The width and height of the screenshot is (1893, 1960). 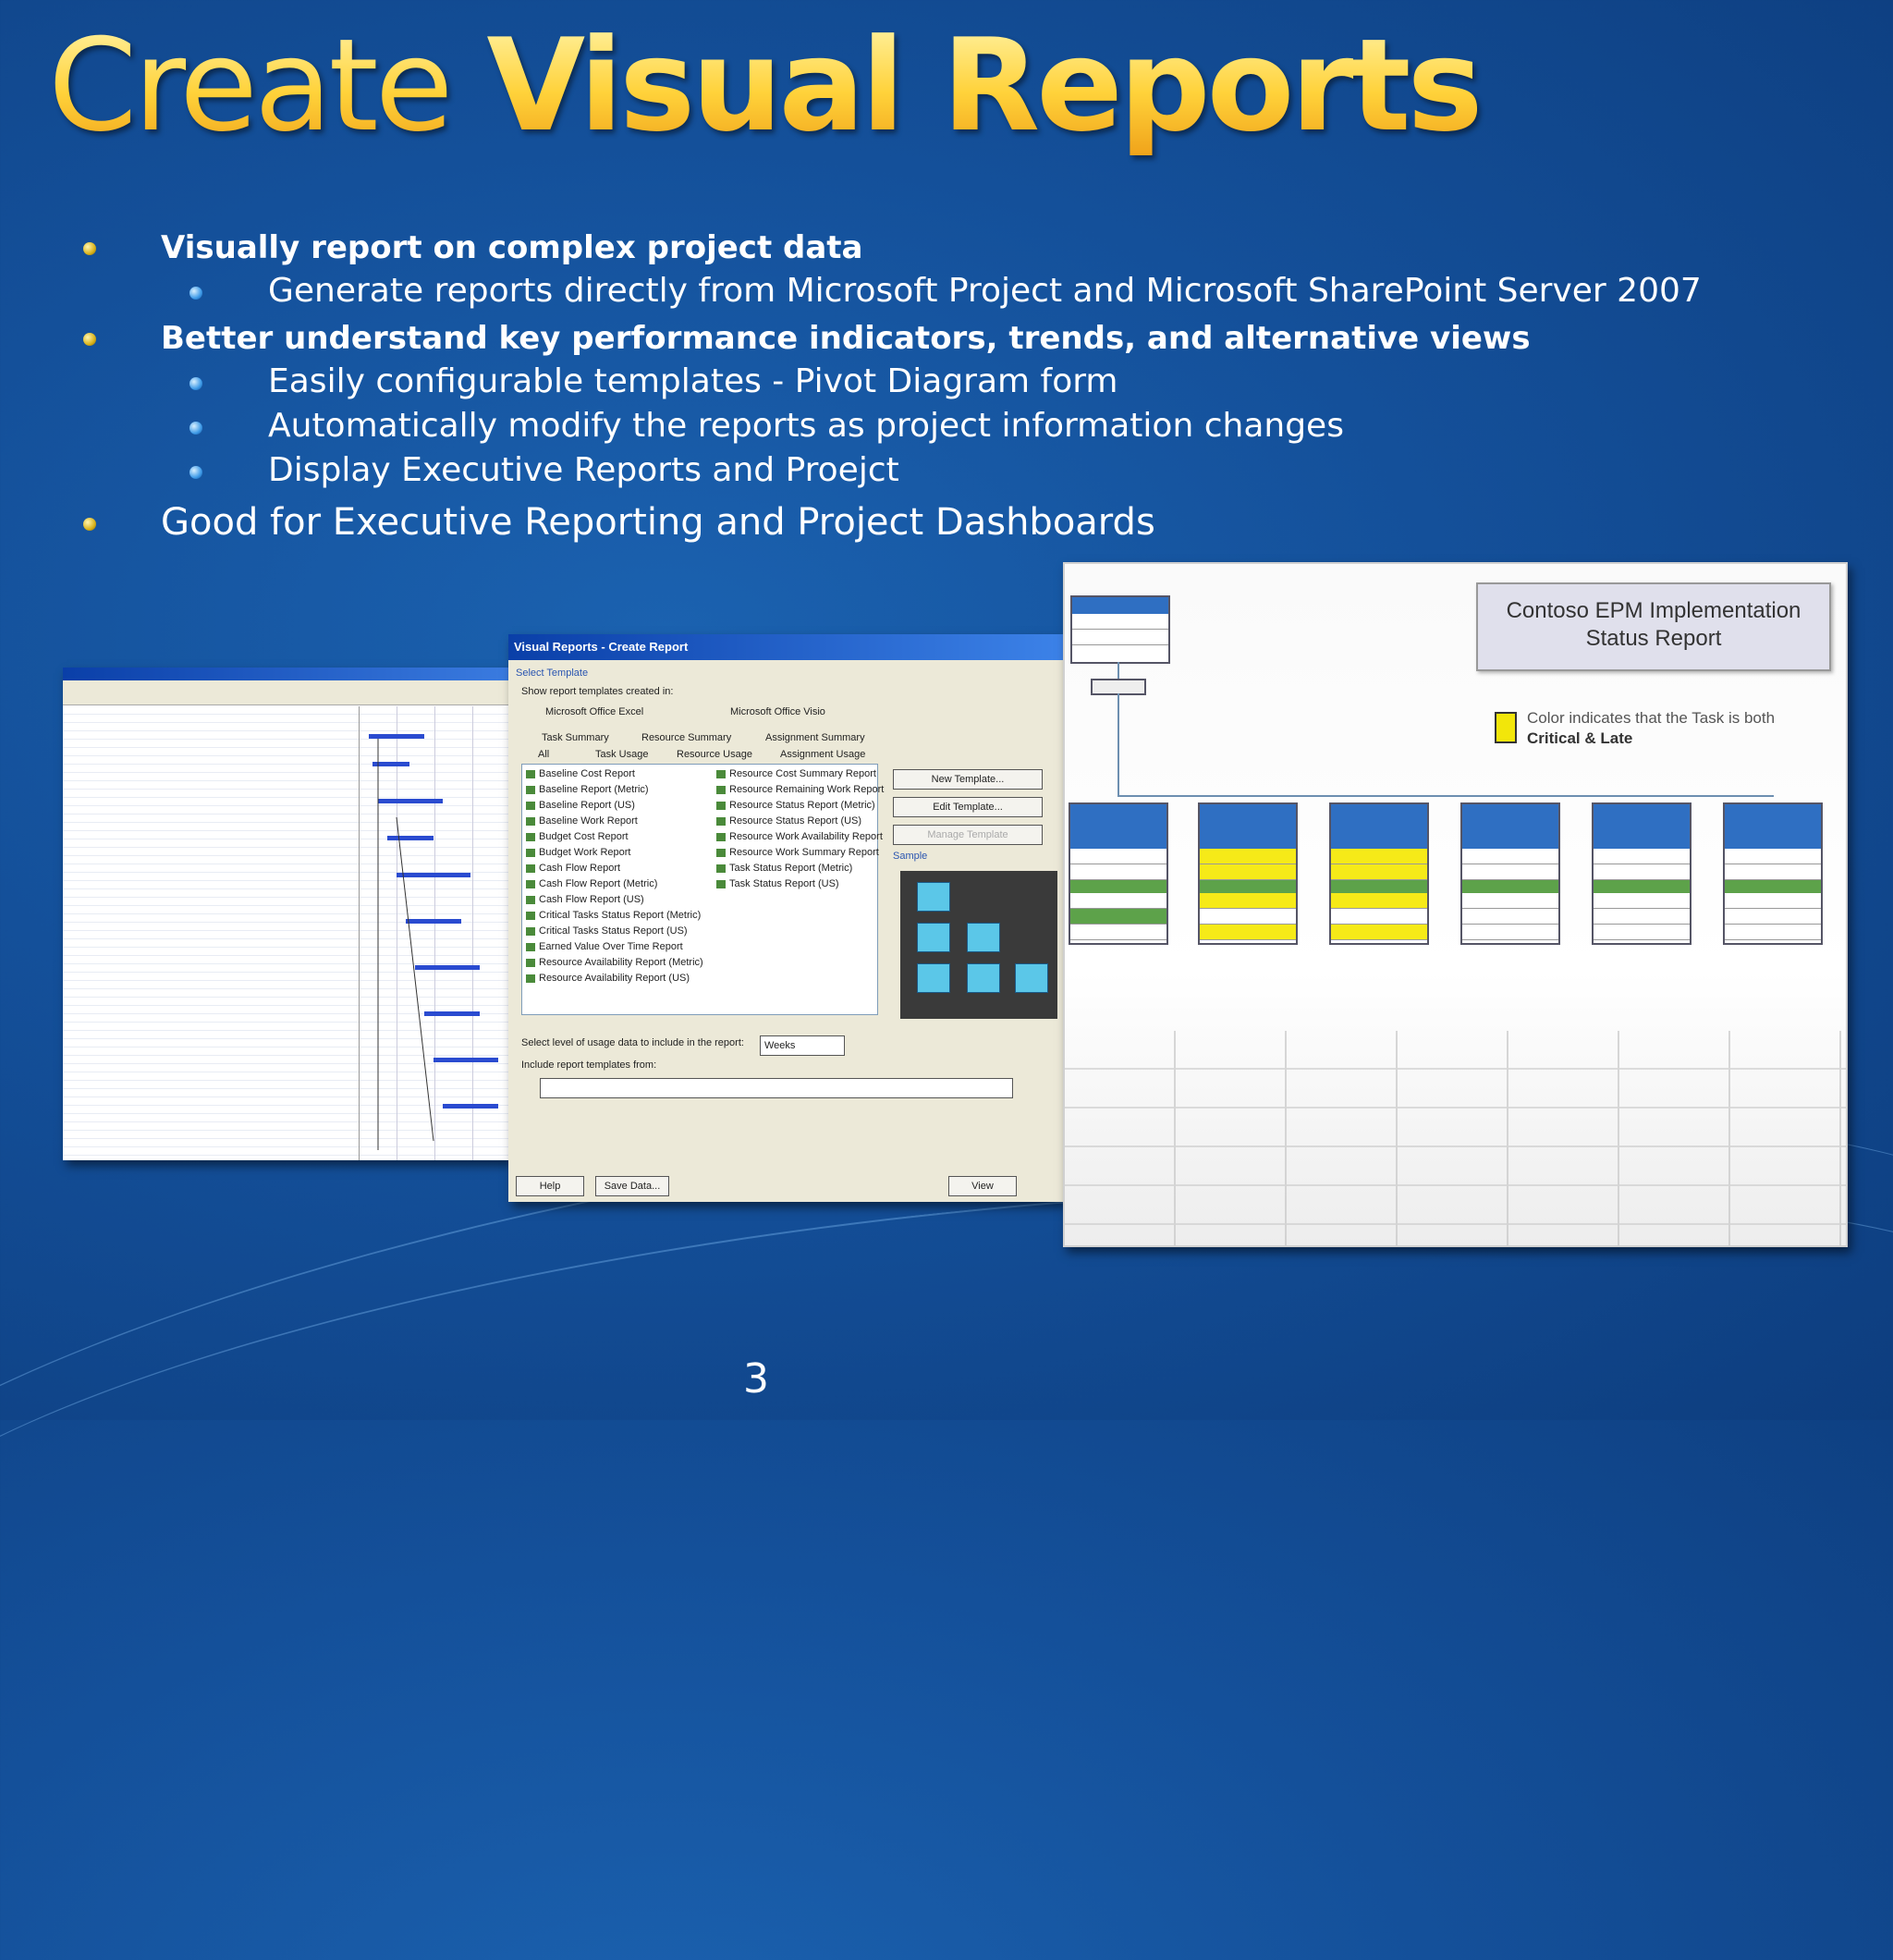 What do you see at coordinates (550, 1186) in the screenshot?
I see `help-button: Help` at bounding box center [550, 1186].